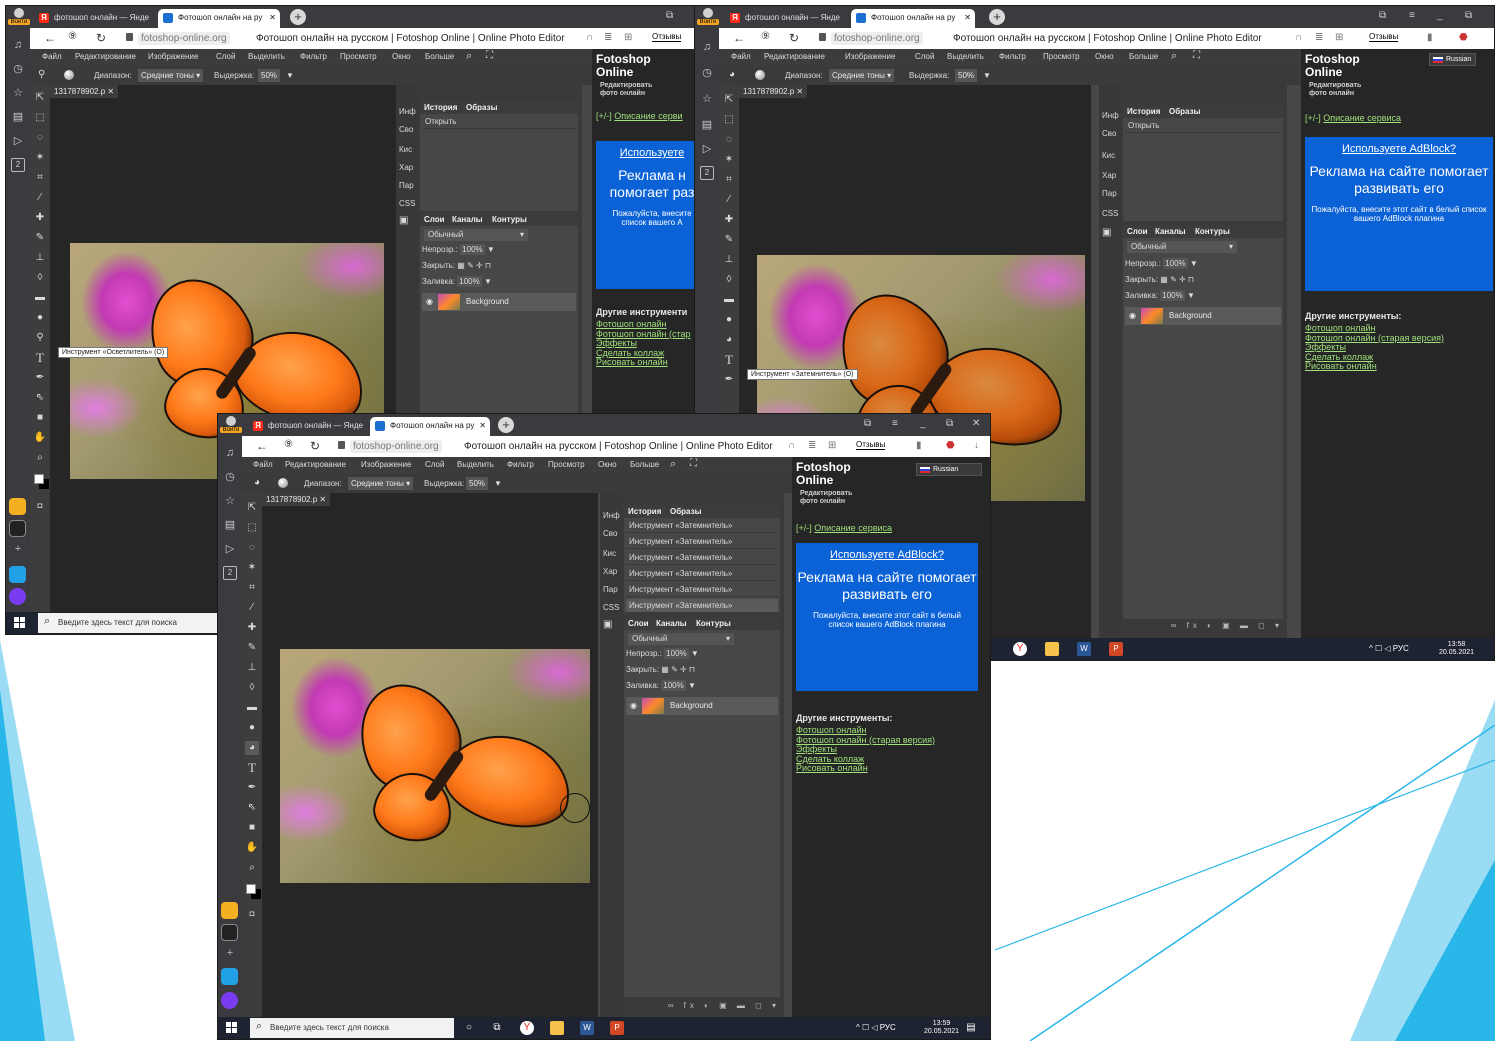 The width and height of the screenshot is (1495, 1041). Describe the element at coordinates (1174, 56) in the screenshot. I see `search-icon: ⌕` at that location.